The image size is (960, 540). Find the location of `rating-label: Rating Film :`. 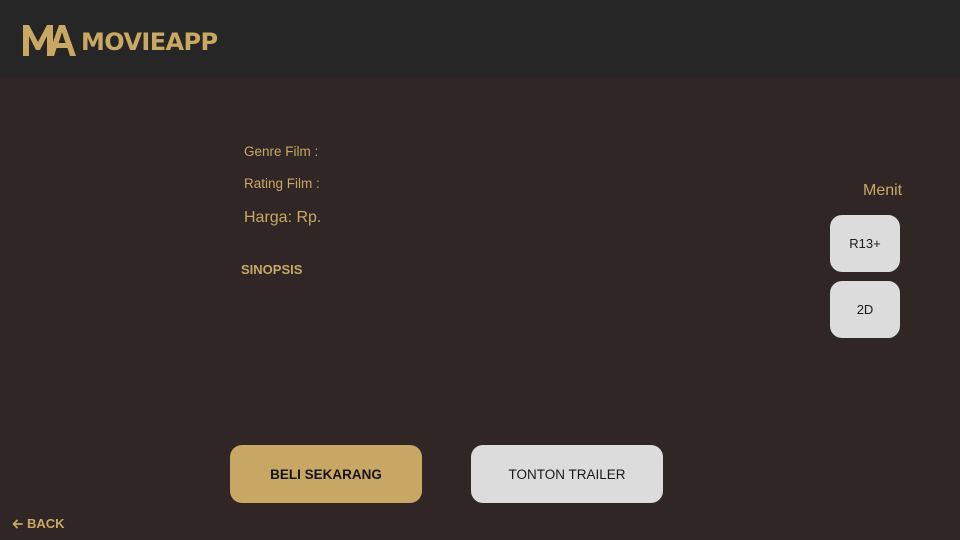

rating-label: Rating Film : is located at coordinates (282, 183).